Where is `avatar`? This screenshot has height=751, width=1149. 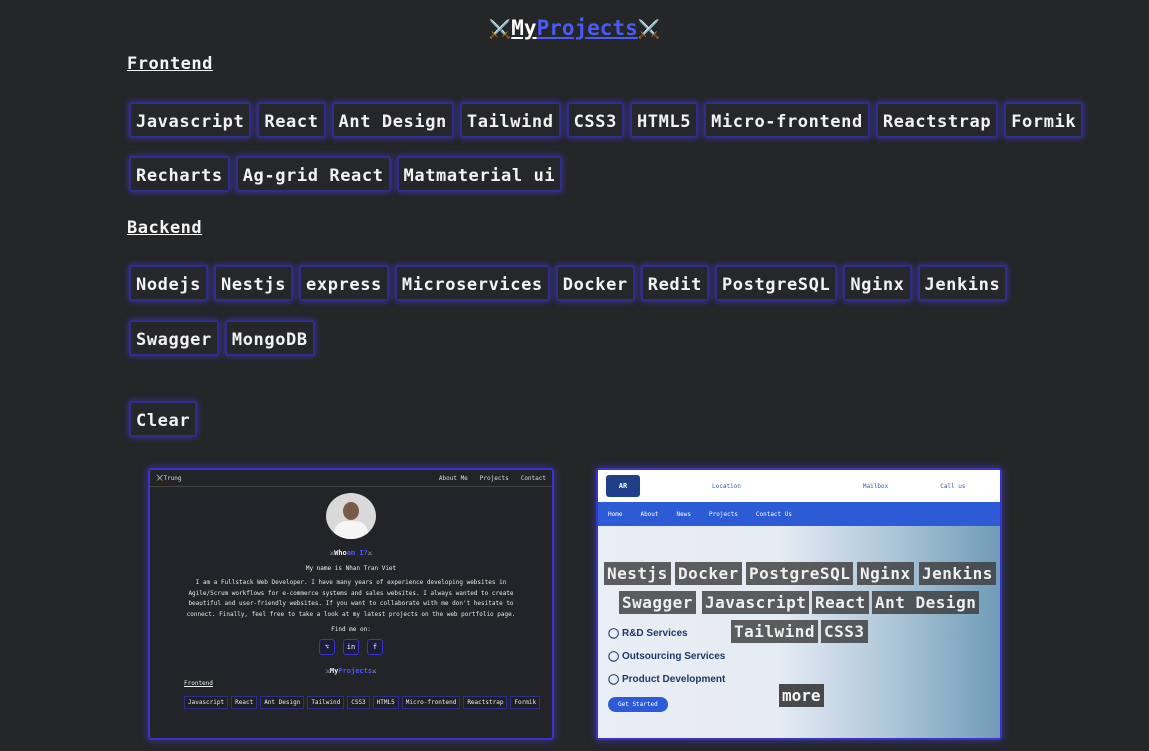
avatar is located at coordinates (351, 516).